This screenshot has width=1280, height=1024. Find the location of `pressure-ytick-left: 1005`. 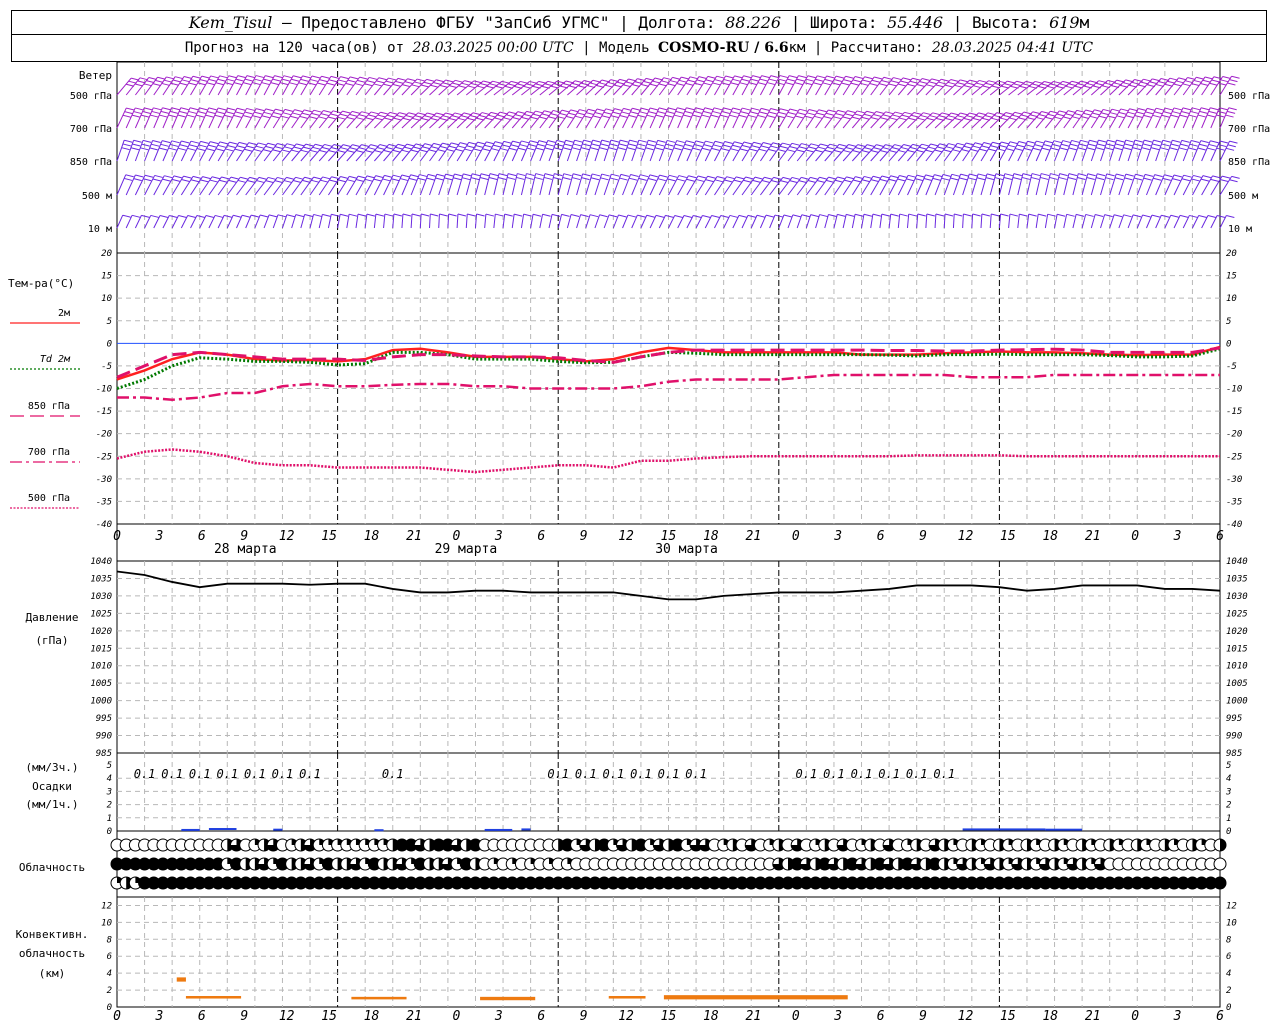

pressure-ytick-left: 1005 is located at coordinates (101, 684).